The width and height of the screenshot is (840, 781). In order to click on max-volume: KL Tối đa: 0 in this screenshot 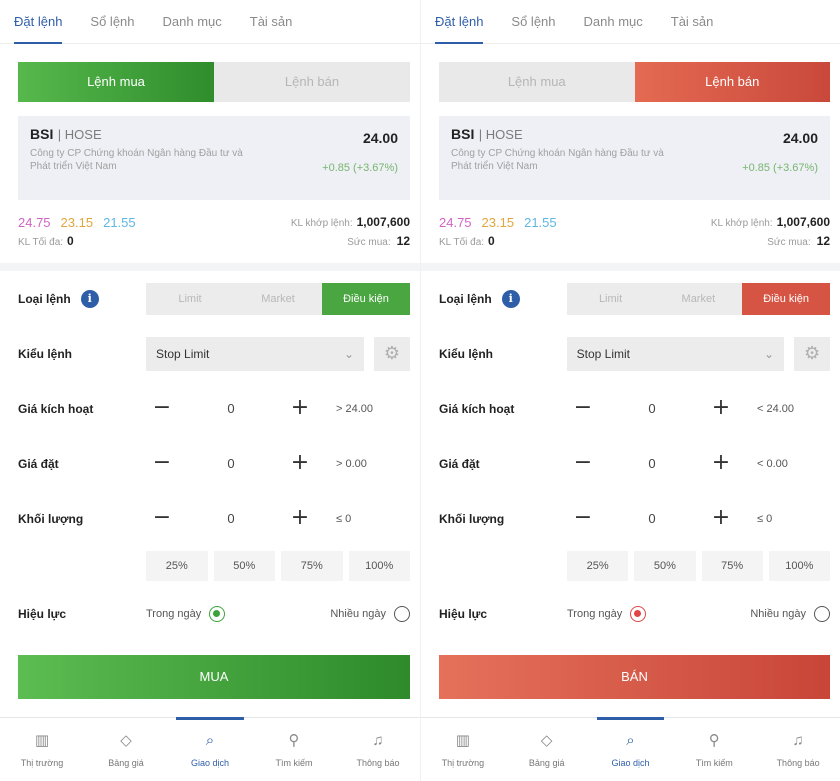, I will do `click(467, 241)`.